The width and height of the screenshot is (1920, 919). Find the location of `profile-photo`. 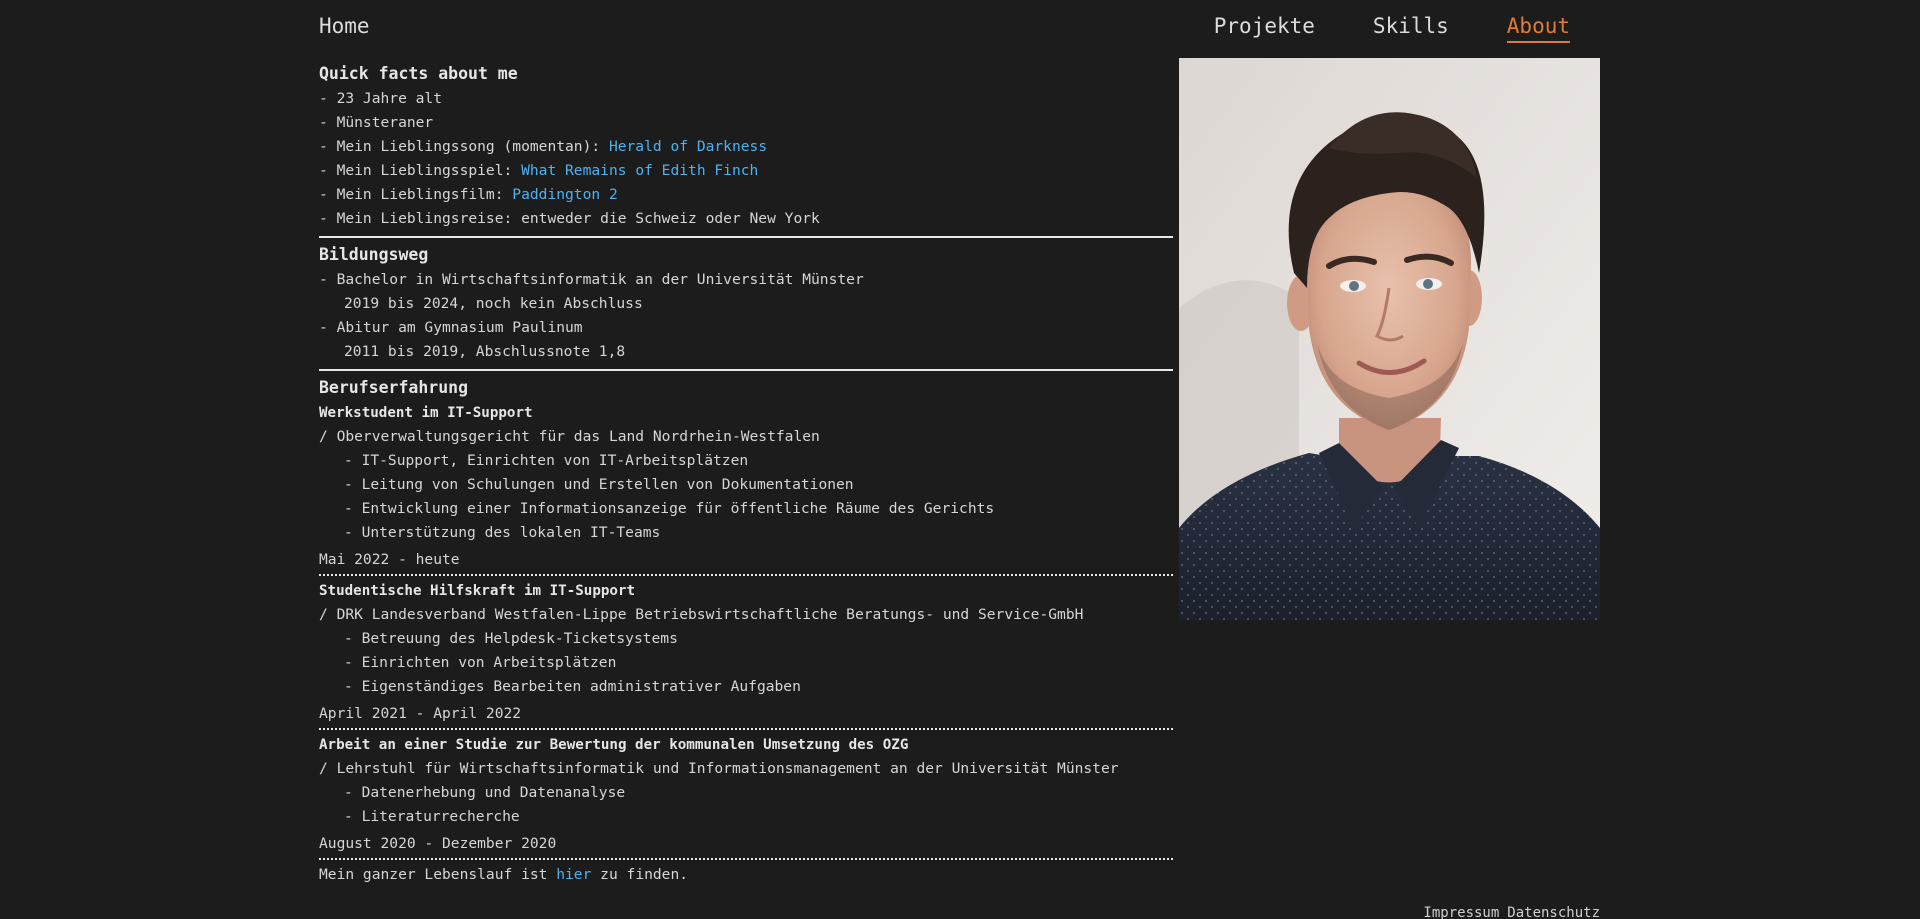

profile-photo is located at coordinates (1389, 339).